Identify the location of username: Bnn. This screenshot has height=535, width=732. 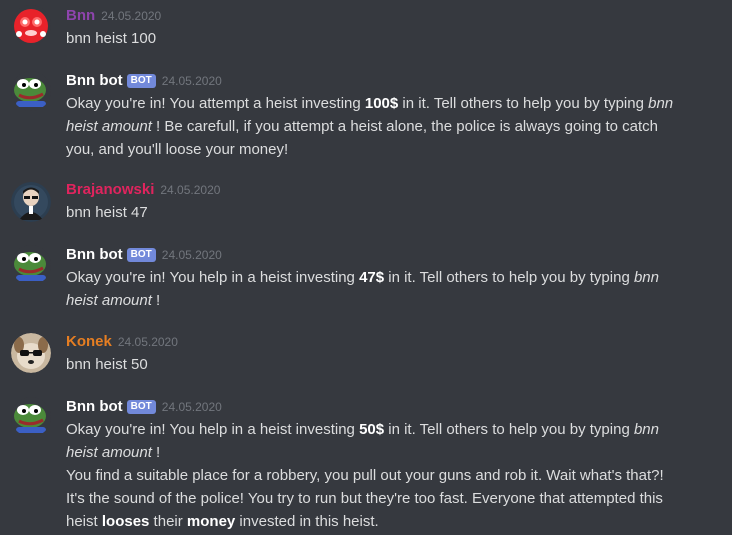
(80, 15).